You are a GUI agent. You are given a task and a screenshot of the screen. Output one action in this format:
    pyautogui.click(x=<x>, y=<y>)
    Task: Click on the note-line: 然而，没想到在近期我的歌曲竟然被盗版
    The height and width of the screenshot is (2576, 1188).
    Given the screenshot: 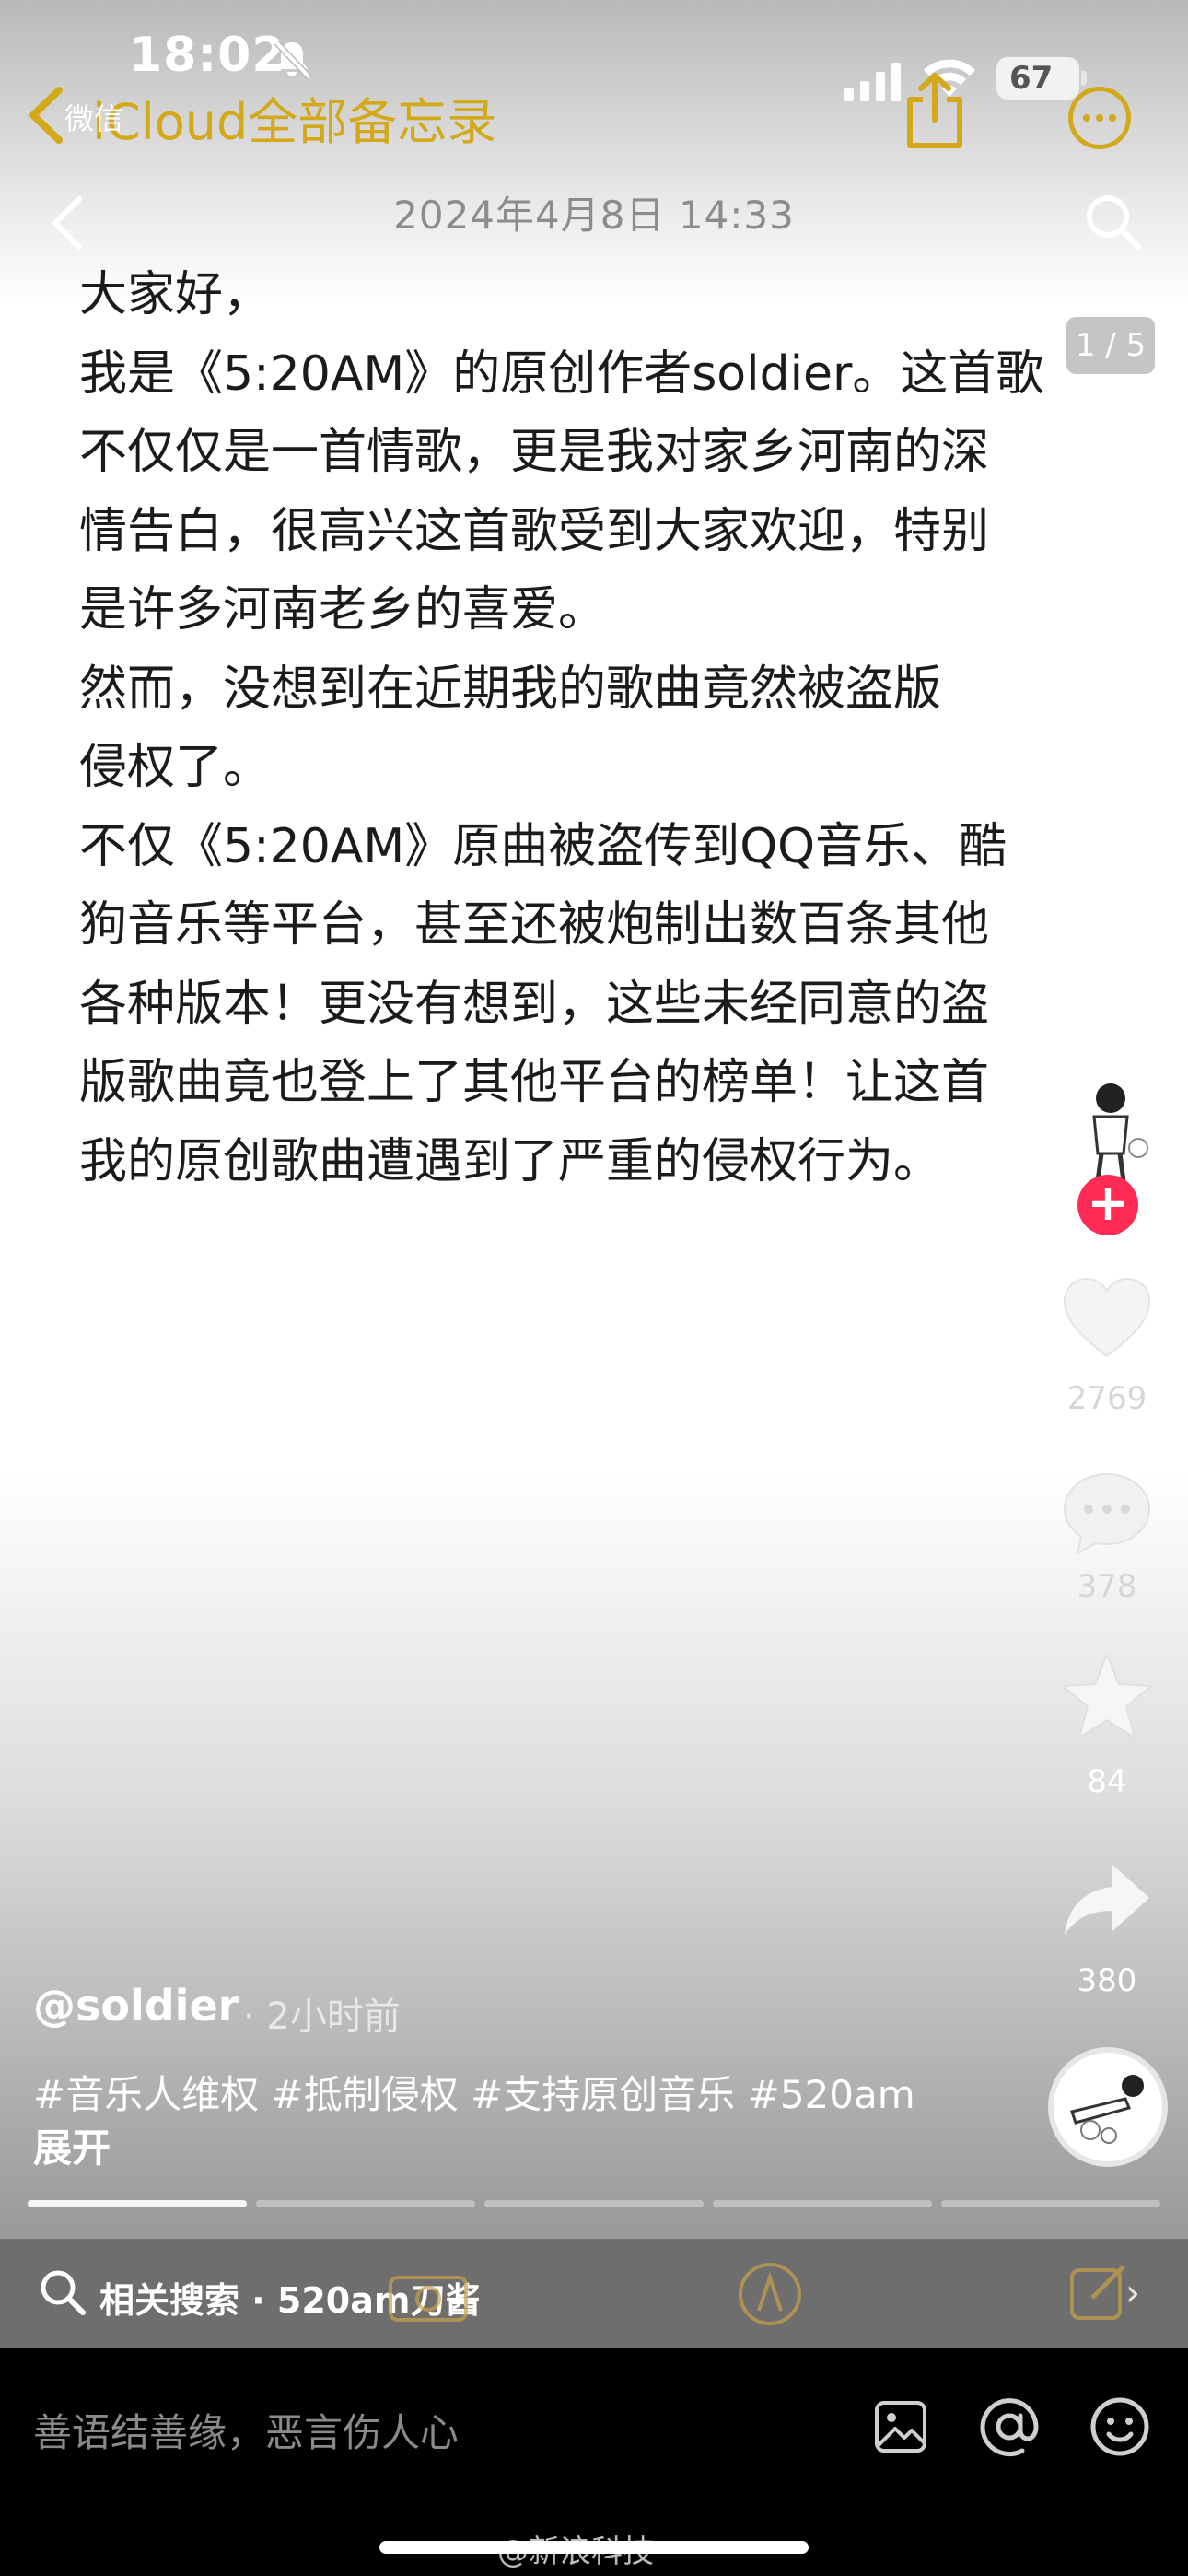 What is the action you would take?
    pyautogui.click(x=510, y=689)
    